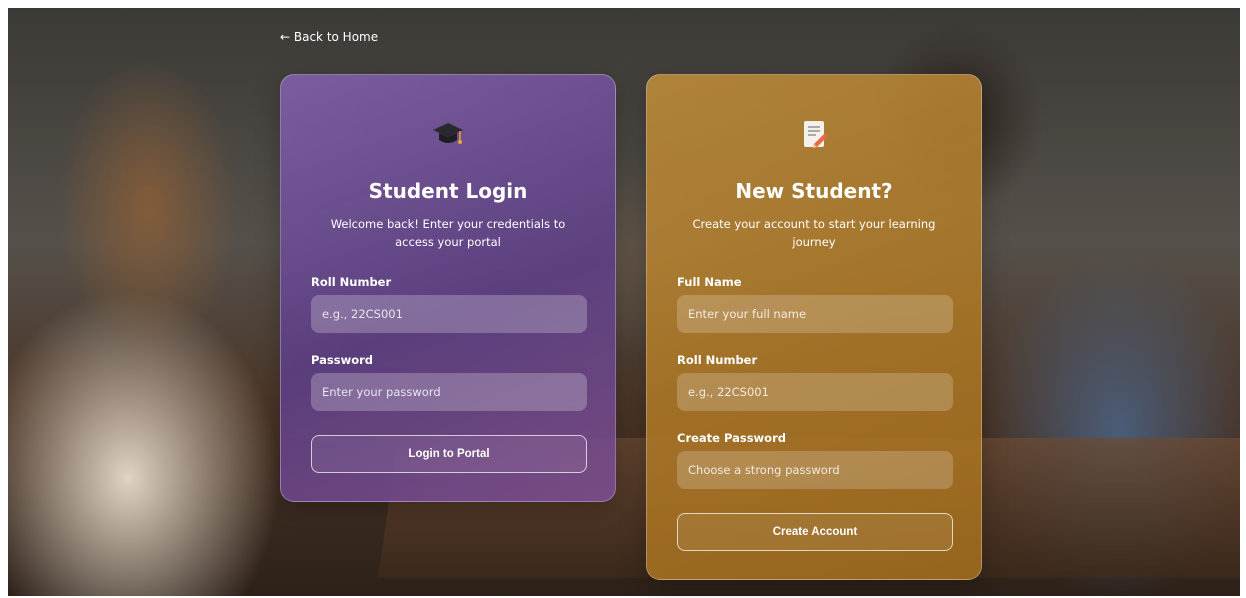 This screenshot has width=1246, height=598. What do you see at coordinates (351, 282) in the screenshot?
I see `roll-number-label: Roll Number` at bounding box center [351, 282].